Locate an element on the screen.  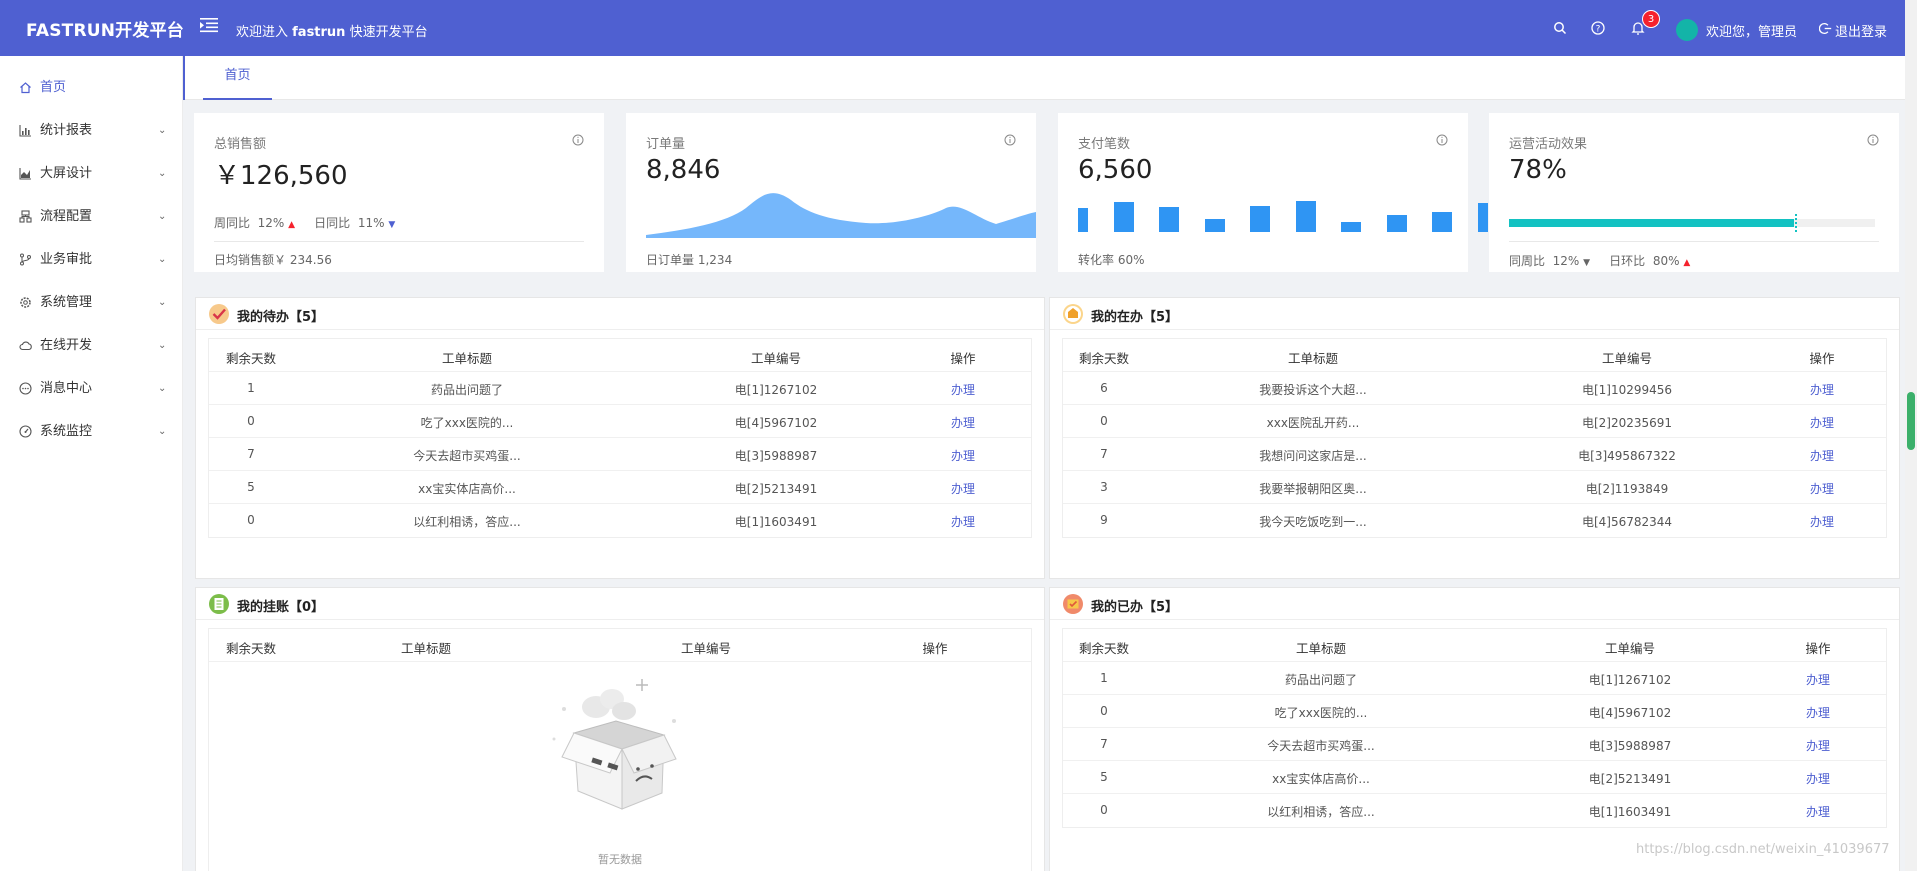
code-cell: 电[1]1267102 is located at coordinates (1630, 680).